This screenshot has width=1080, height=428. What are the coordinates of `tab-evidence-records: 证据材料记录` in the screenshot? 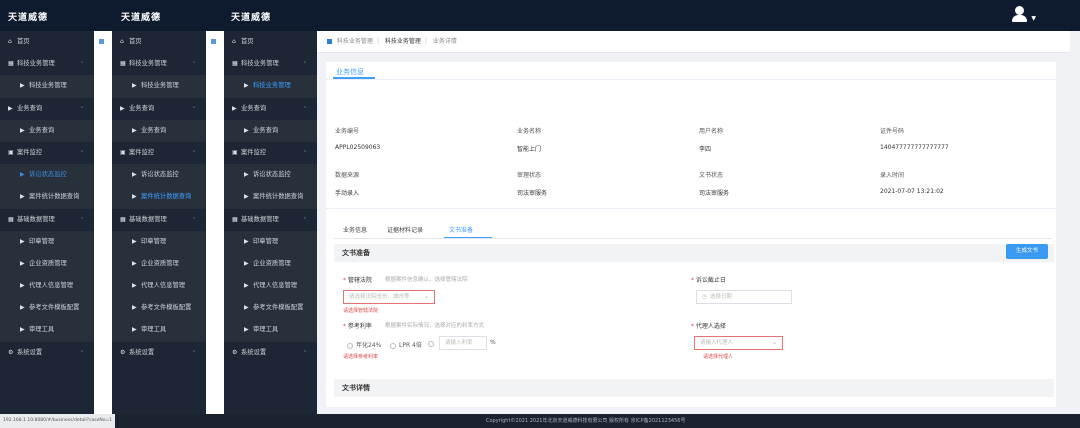 It's located at (405, 229).